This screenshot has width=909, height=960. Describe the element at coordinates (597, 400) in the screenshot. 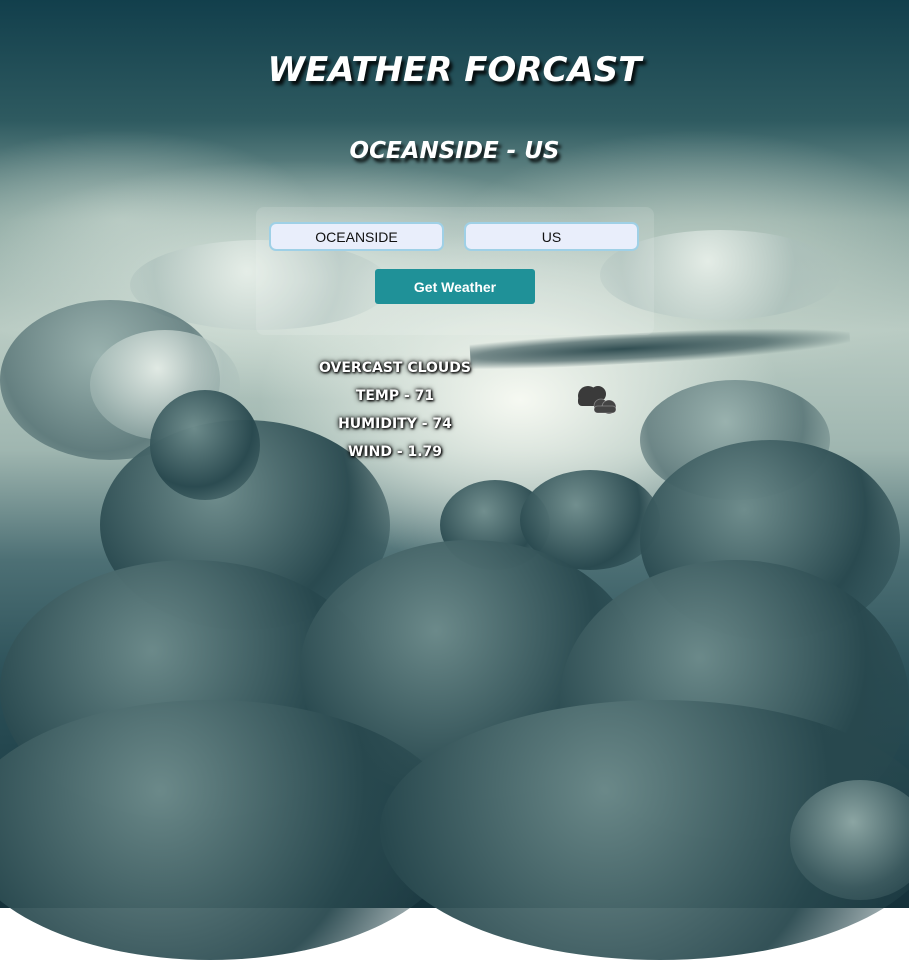

I see `overcast-clouds-icon` at that location.